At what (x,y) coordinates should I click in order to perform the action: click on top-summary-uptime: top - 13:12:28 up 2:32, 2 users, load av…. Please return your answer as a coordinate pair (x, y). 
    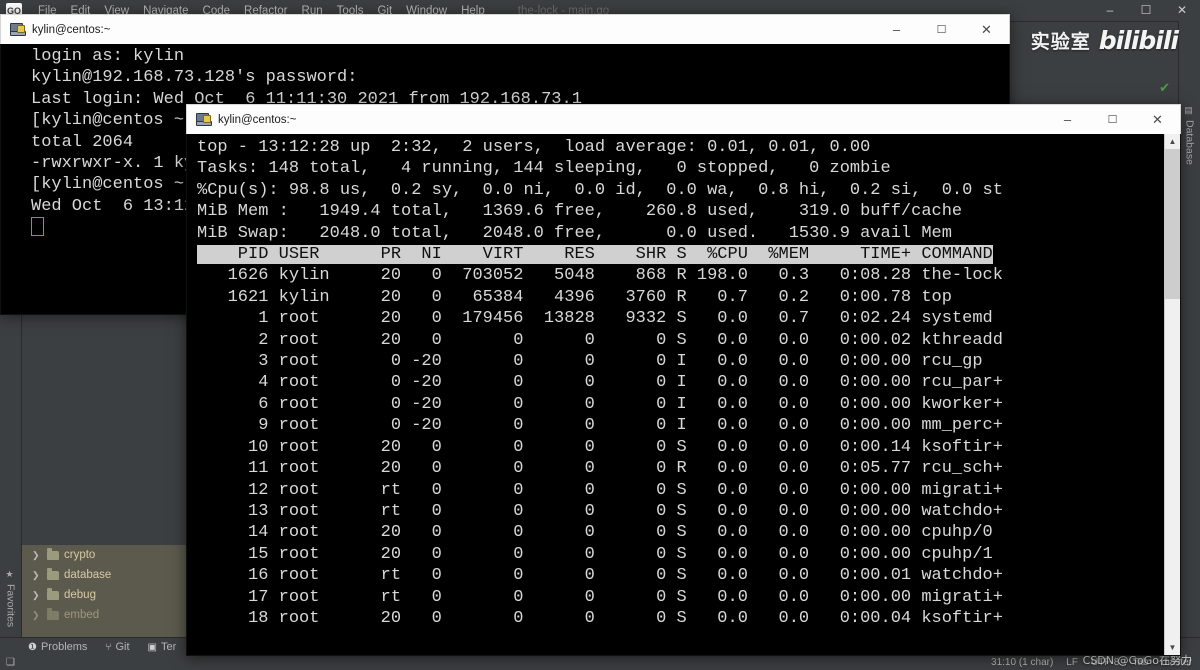
    Looking at the image, I should click on (534, 147).